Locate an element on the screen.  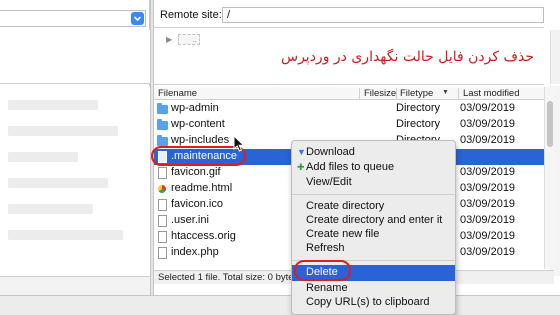
menu-item-label: Download is located at coordinates (330, 152).